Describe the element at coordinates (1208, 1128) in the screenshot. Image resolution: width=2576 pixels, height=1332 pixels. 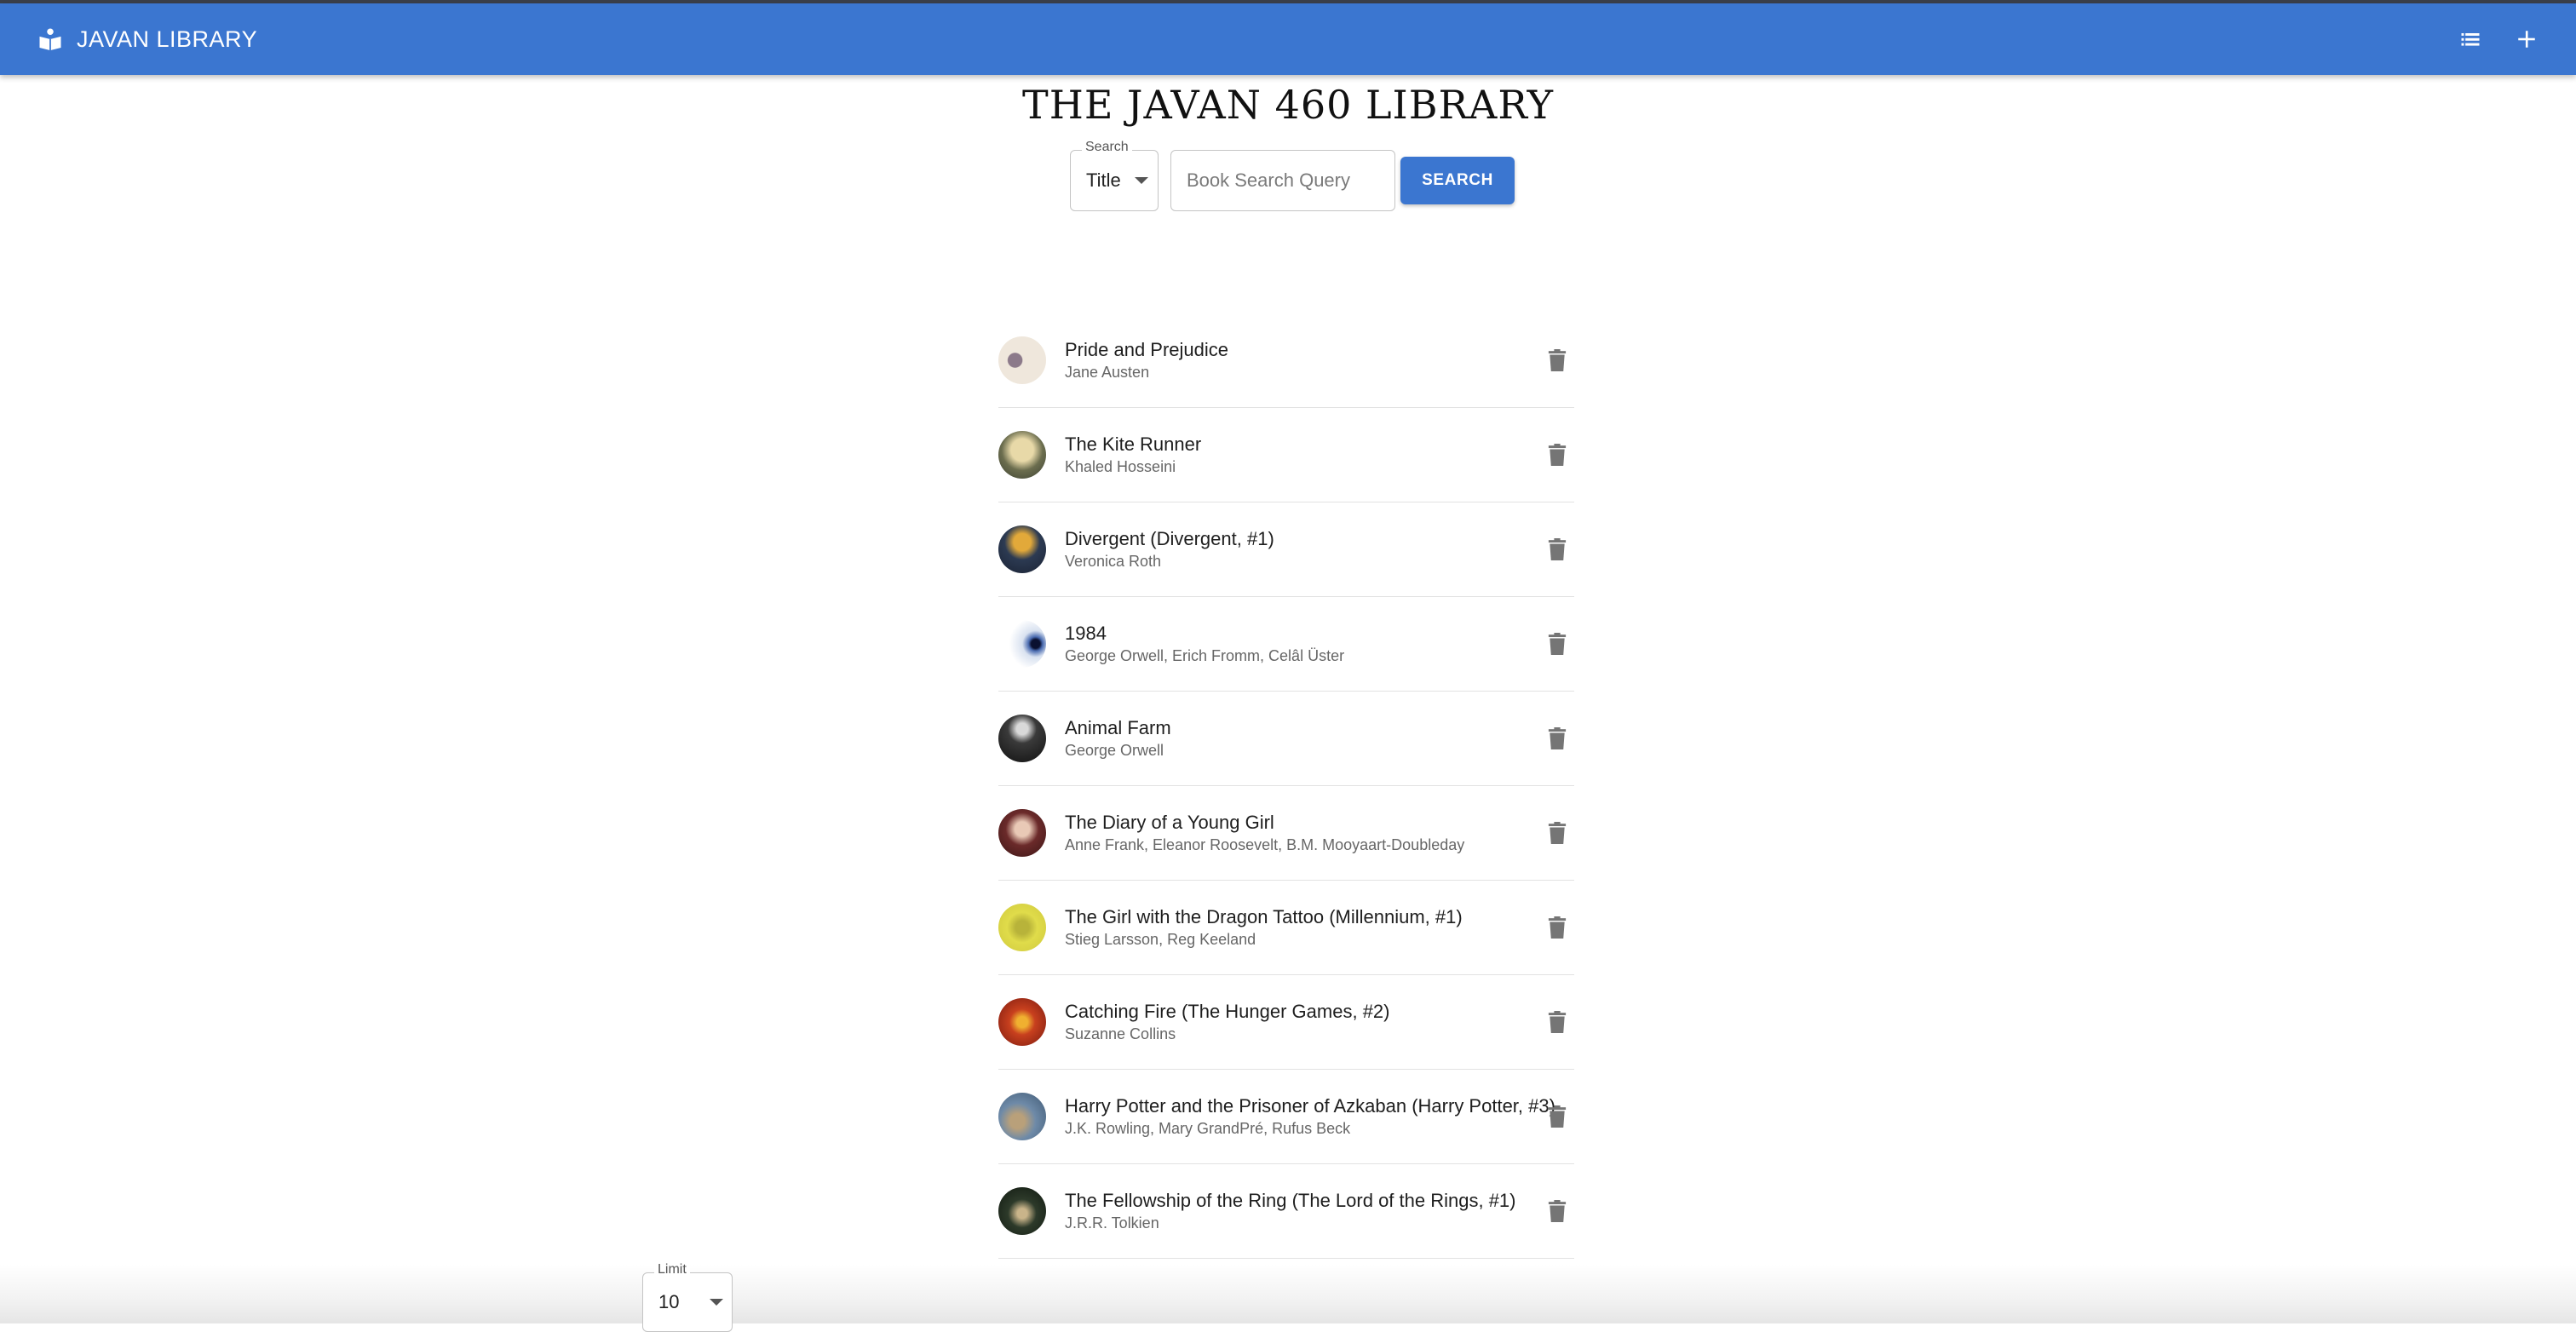
I see `book-author: J.K. Rowling, Mary GrandPré, Rufus Beck` at that location.